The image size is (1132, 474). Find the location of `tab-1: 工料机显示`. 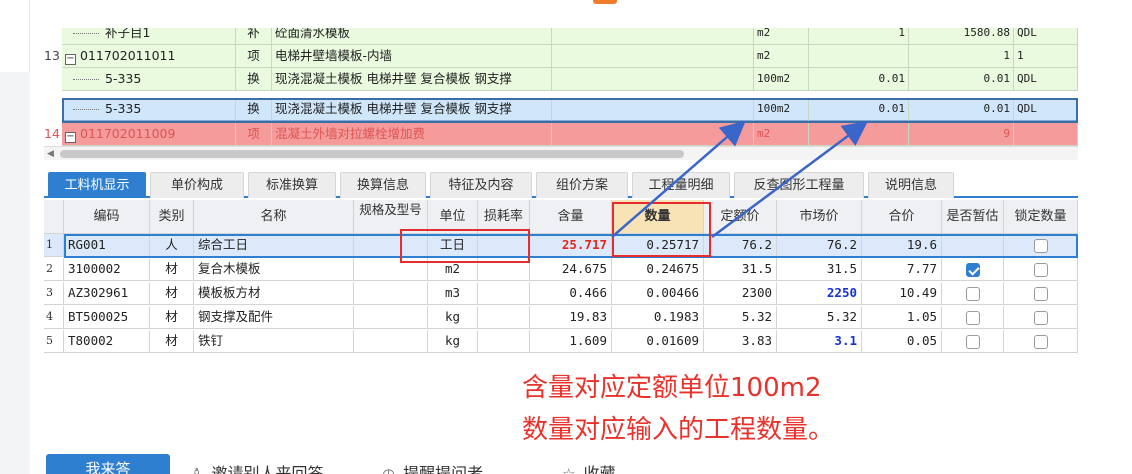

tab-1: 工料机显示 is located at coordinates (97, 185).